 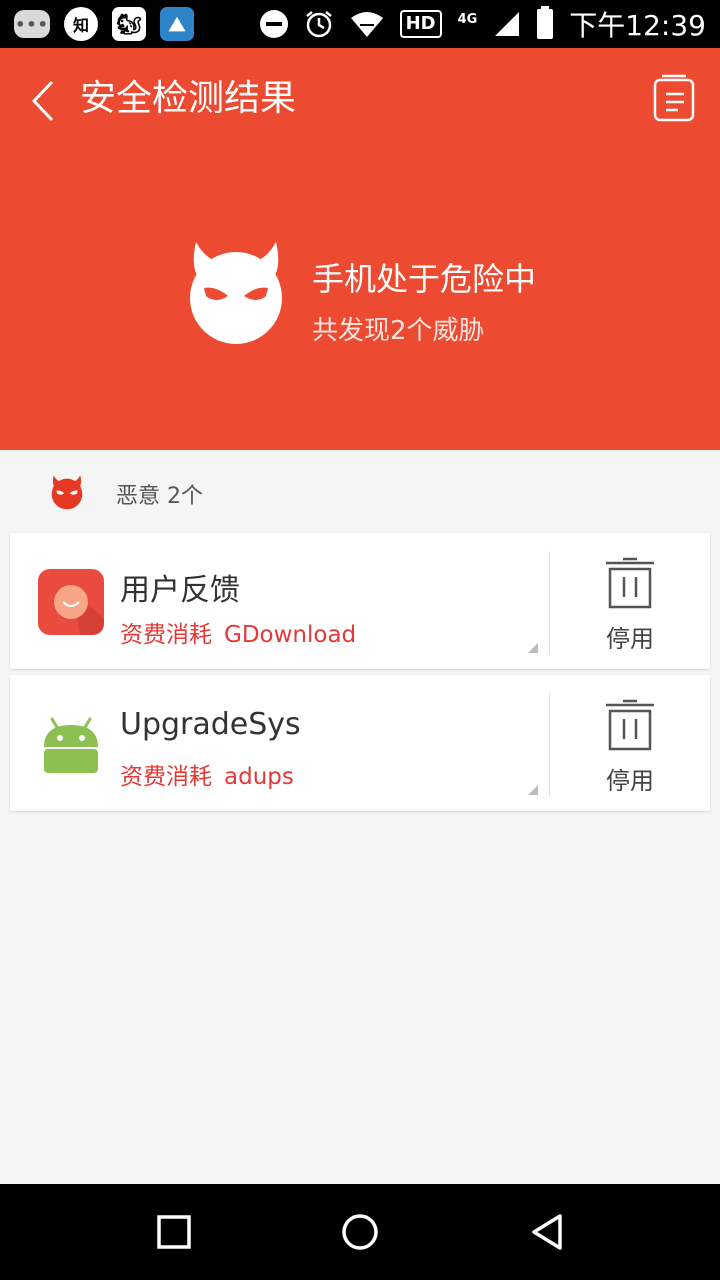 I want to click on threat-source: GDownload, so click(x=290, y=635).